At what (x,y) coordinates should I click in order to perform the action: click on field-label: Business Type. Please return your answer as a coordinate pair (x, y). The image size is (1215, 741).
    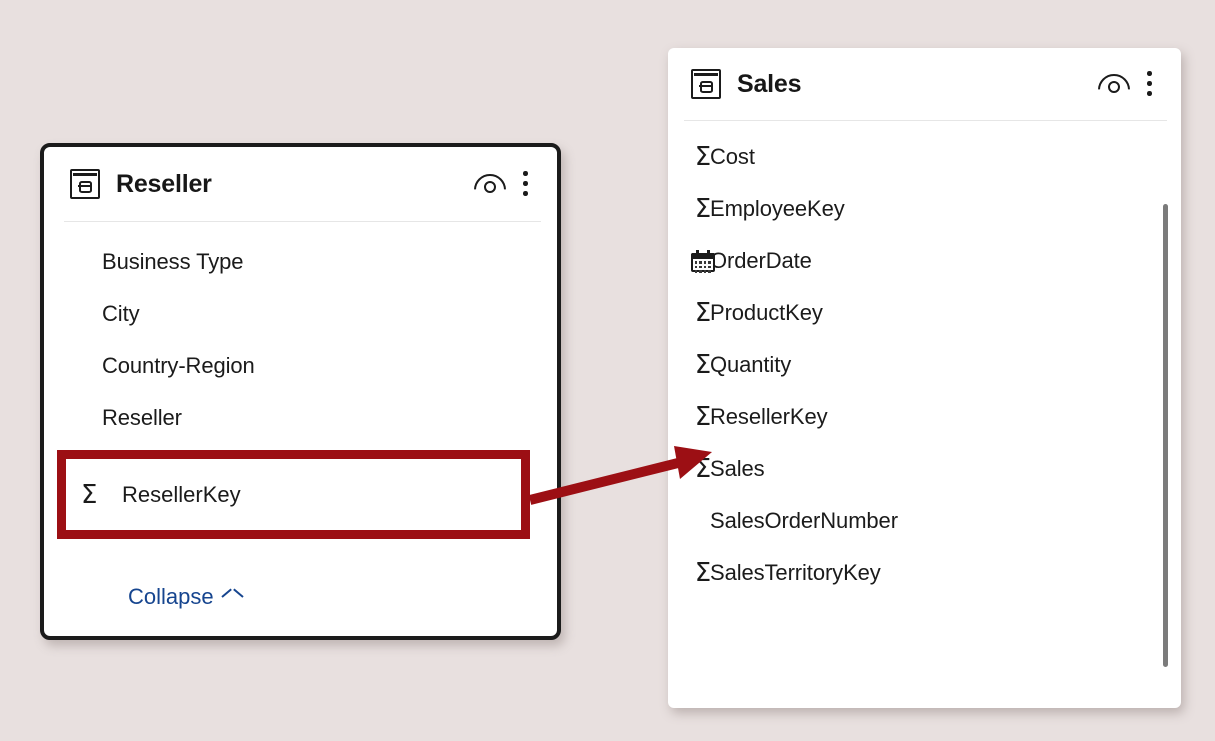
    Looking at the image, I should click on (173, 261).